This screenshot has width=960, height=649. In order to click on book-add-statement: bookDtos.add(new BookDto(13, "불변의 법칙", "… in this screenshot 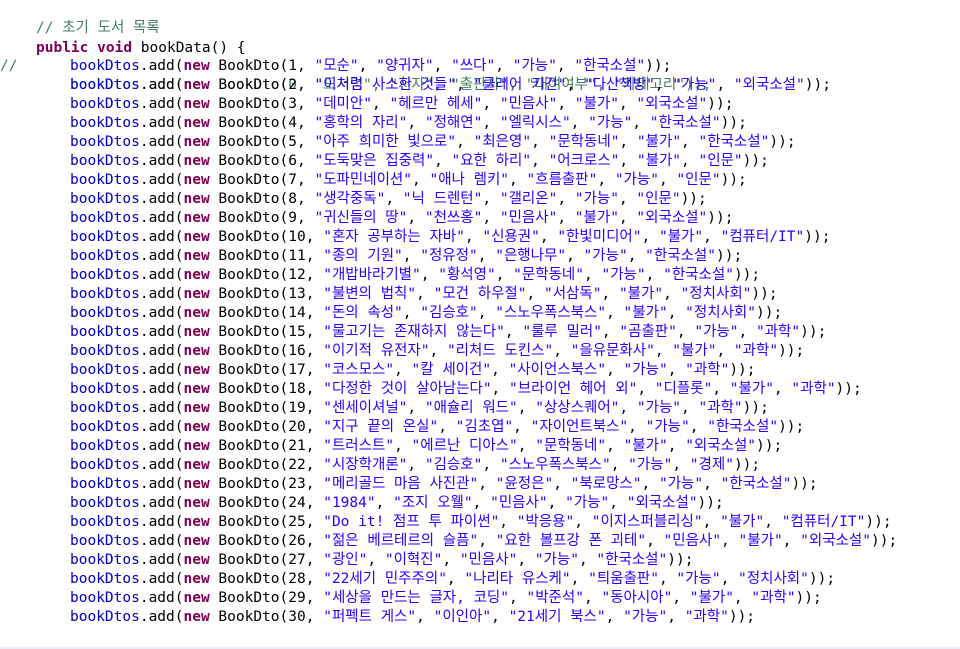, I will do `click(424, 294)`.